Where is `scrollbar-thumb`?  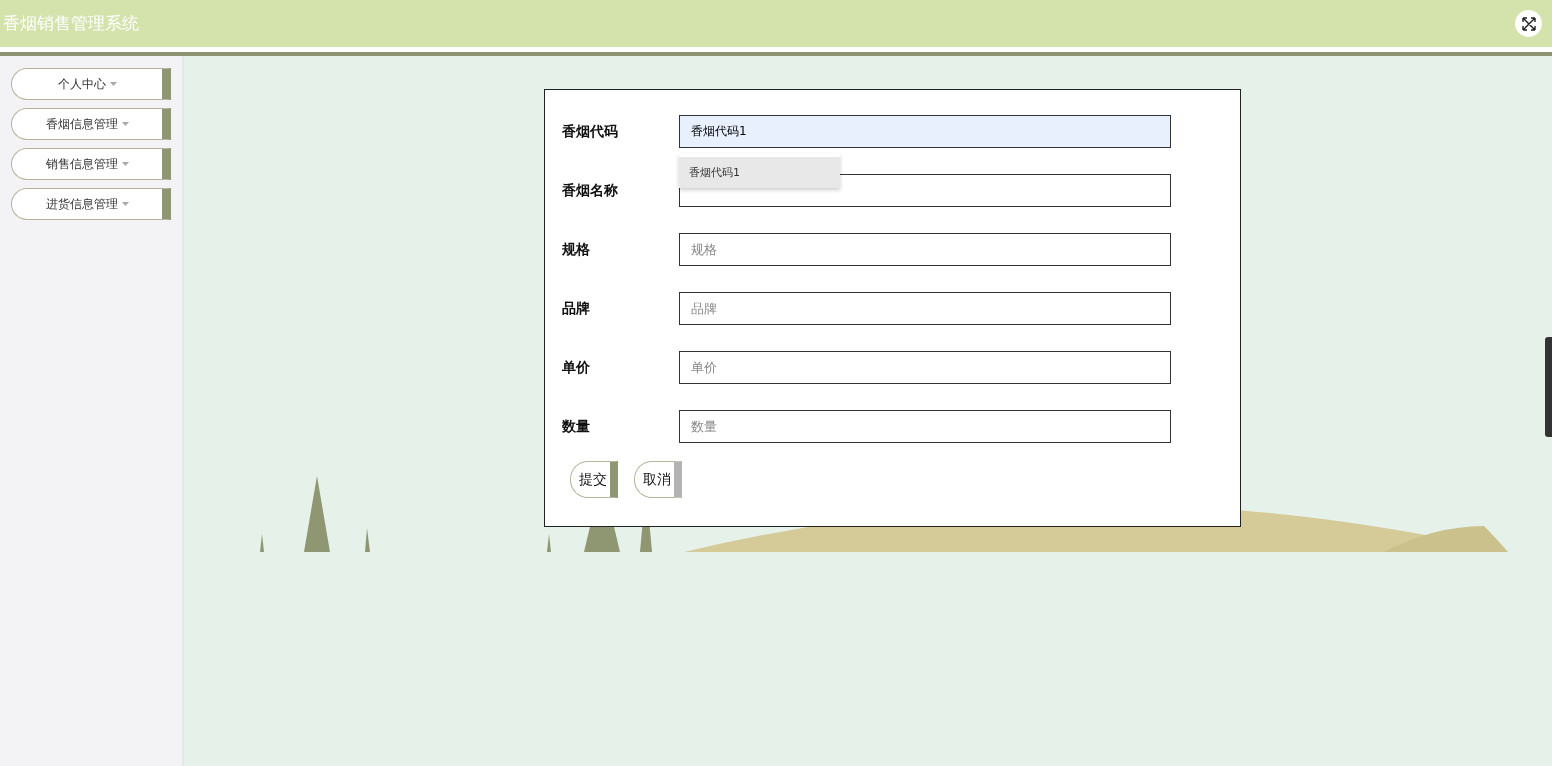 scrollbar-thumb is located at coordinates (1548, 387).